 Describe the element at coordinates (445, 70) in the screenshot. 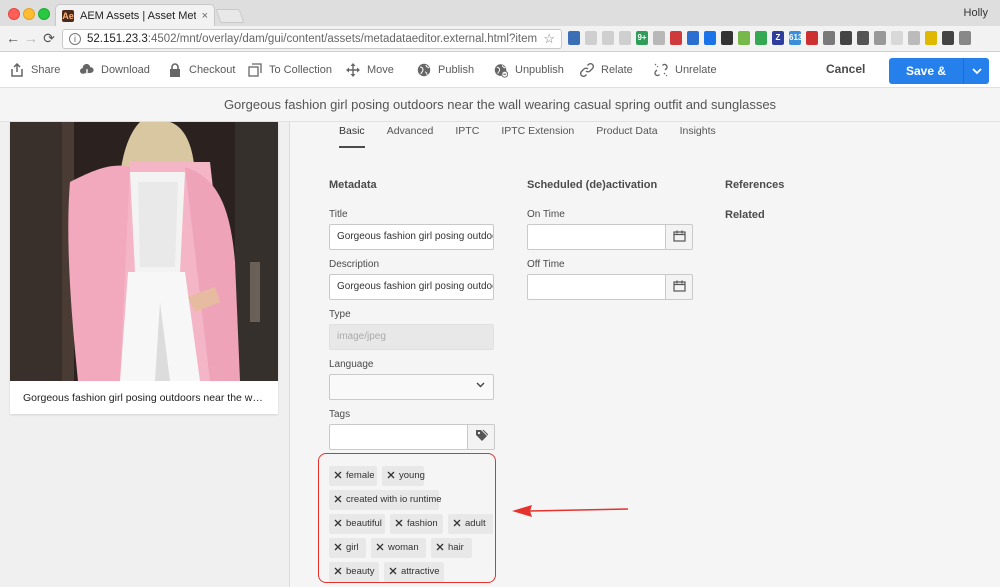

I see `publish-button: Publish` at that location.